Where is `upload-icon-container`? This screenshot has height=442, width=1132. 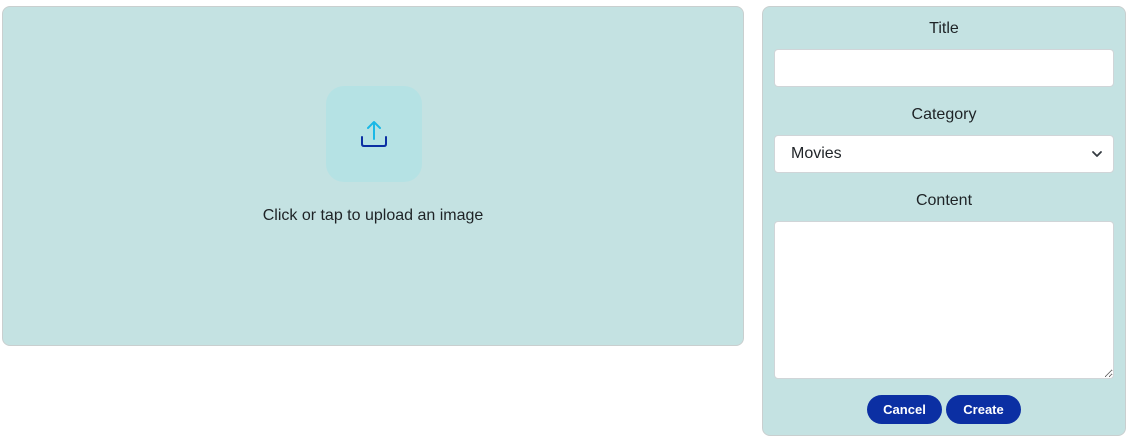
upload-icon-container is located at coordinates (374, 134).